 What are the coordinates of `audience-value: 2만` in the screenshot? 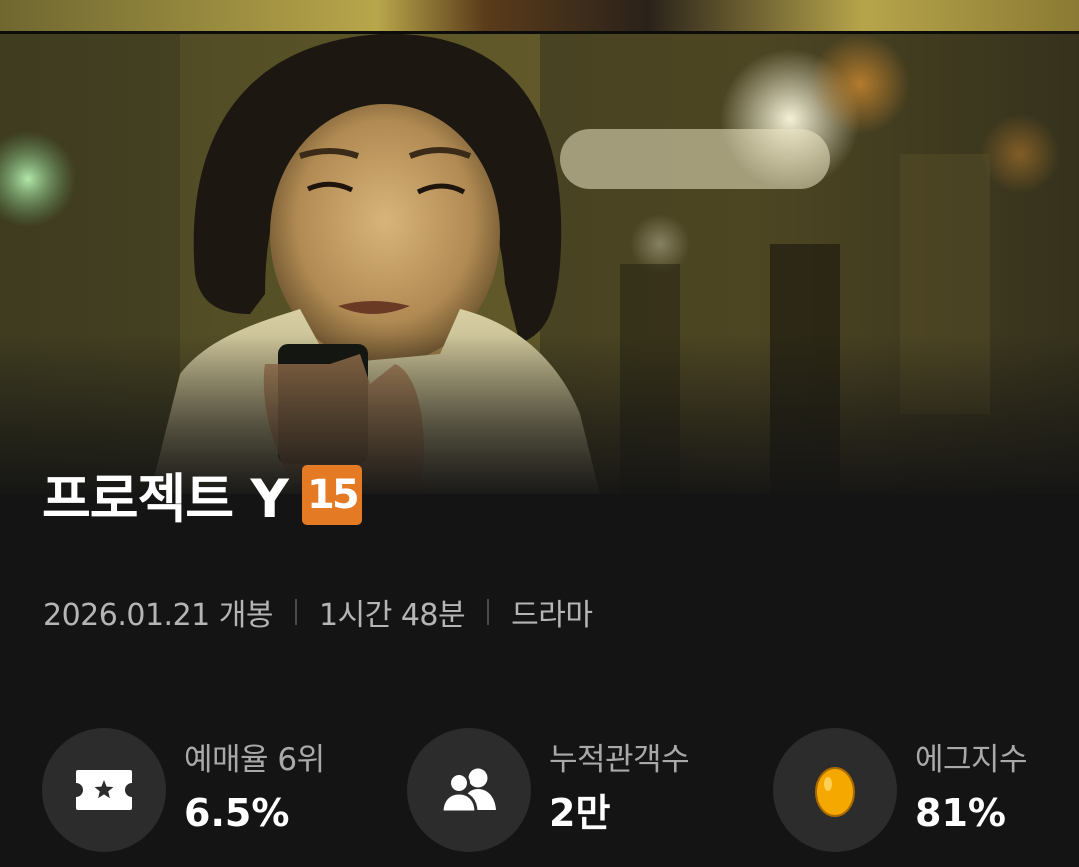 It's located at (580, 813).